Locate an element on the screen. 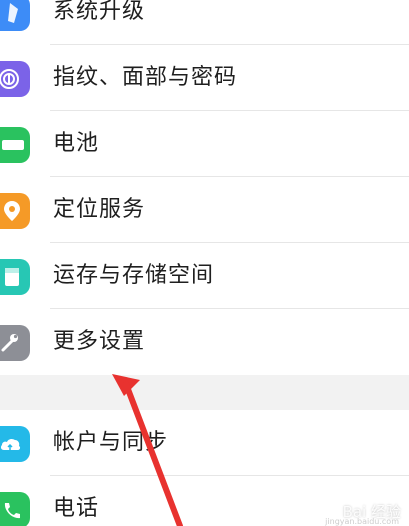 The image size is (409, 526). settings-item-location: 定位服务 is located at coordinates (204, 210).